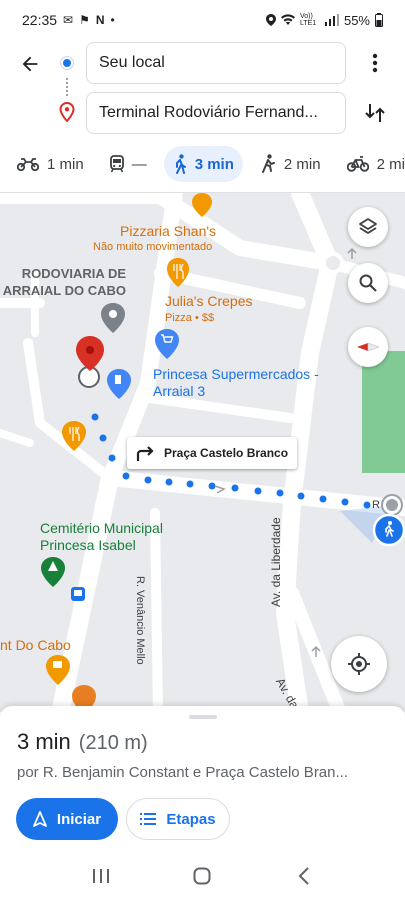 This screenshot has height=900, width=405. What do you see at coordinates (191, 819) in the screenshot?
I see `steps-label: Etapas` at bounding box center [191, 819].